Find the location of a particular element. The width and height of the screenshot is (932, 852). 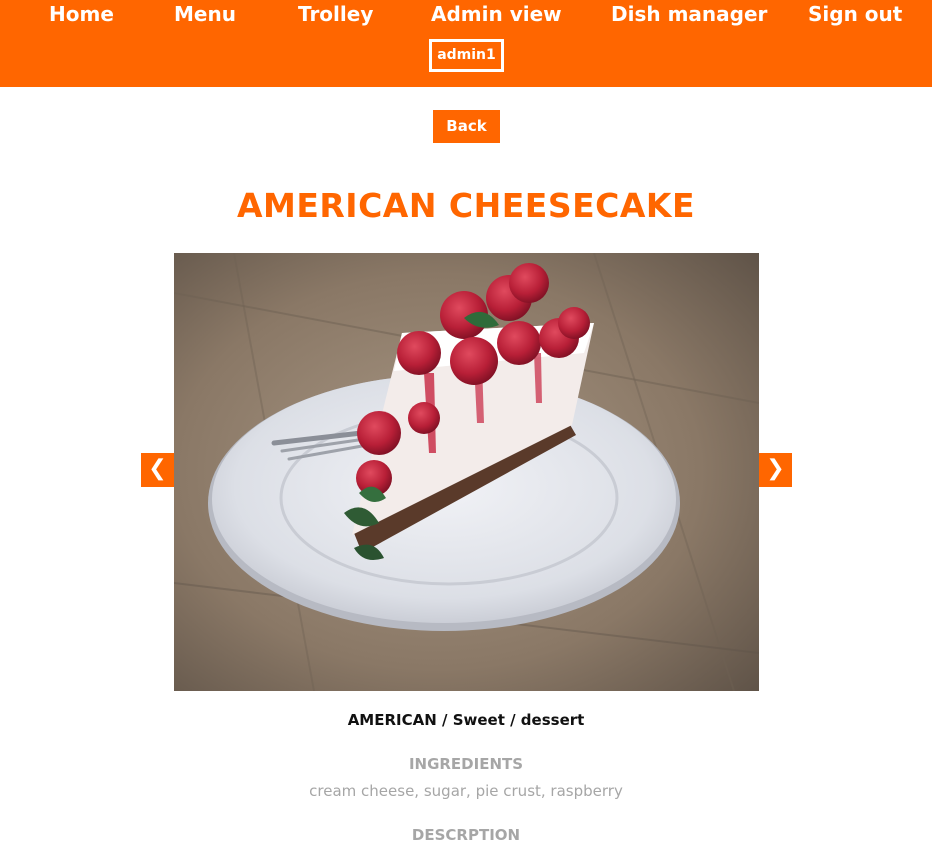

ingredients-heading: INGREDIENTS is located at coordinates (466, 764).